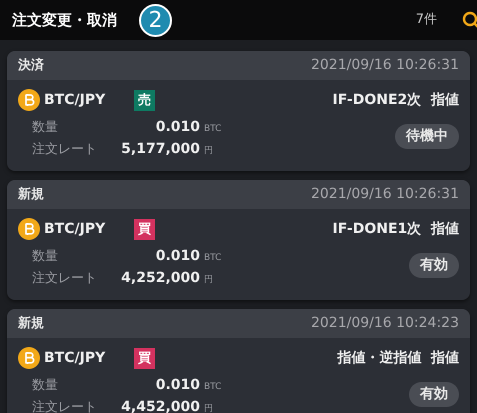  I want to click on rate-value: 4,452,000, so click(160, 405).